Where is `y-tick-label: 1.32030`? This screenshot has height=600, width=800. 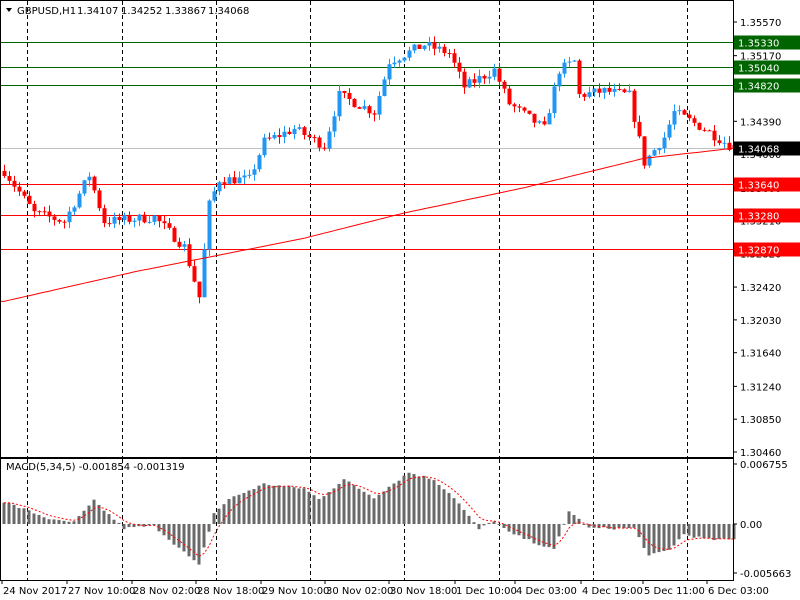
y-tick-label: 1.32030 is located at coordinates (760, 321).